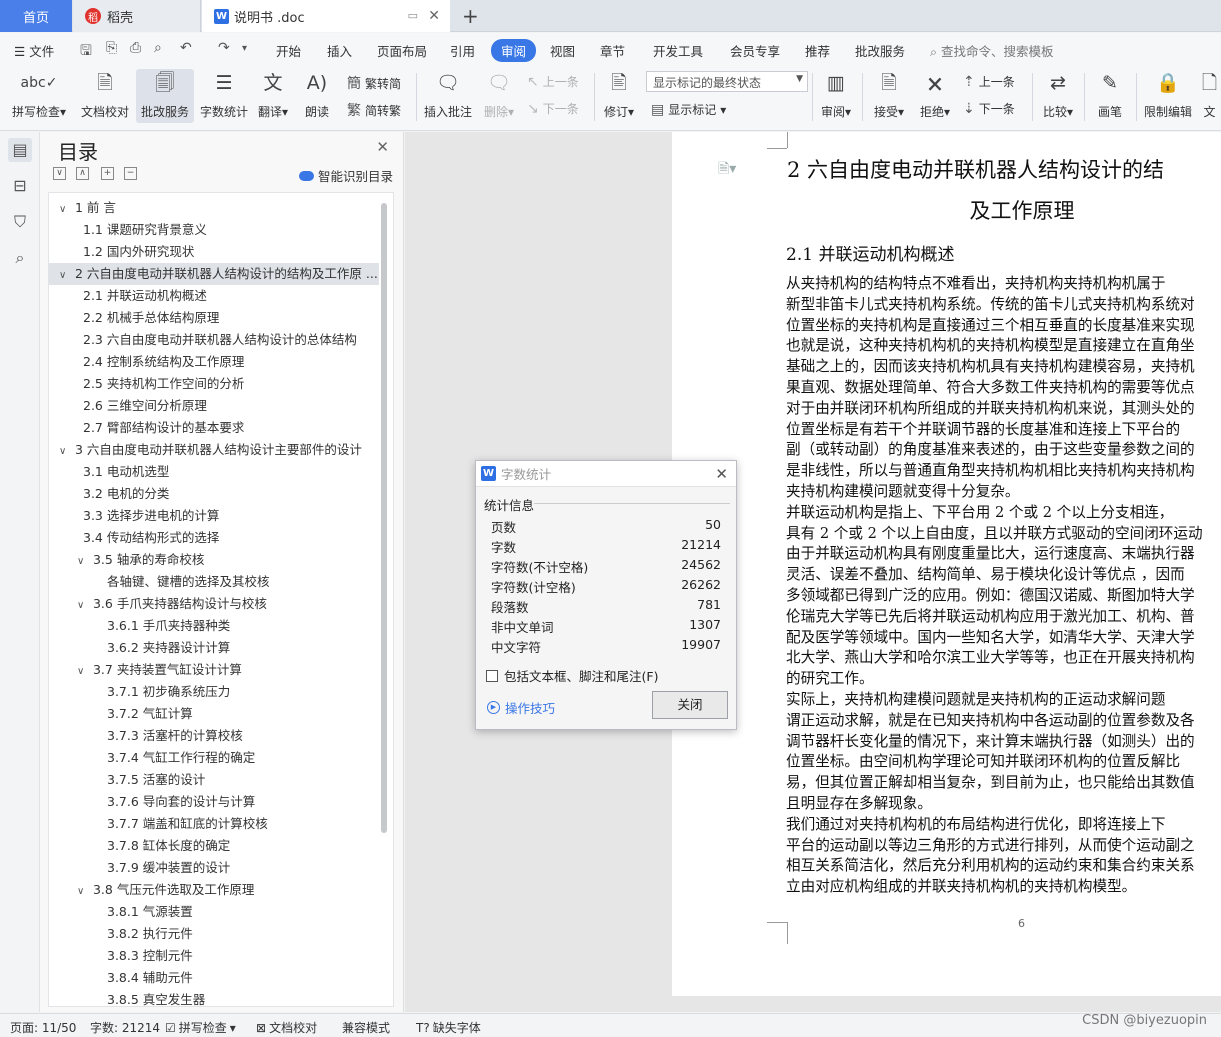  What do you see at coordinates (214, 318) in the screenshot?
I see `toc-item: 2.2 机械手总体结构原理` at bounding box center [214, 318].